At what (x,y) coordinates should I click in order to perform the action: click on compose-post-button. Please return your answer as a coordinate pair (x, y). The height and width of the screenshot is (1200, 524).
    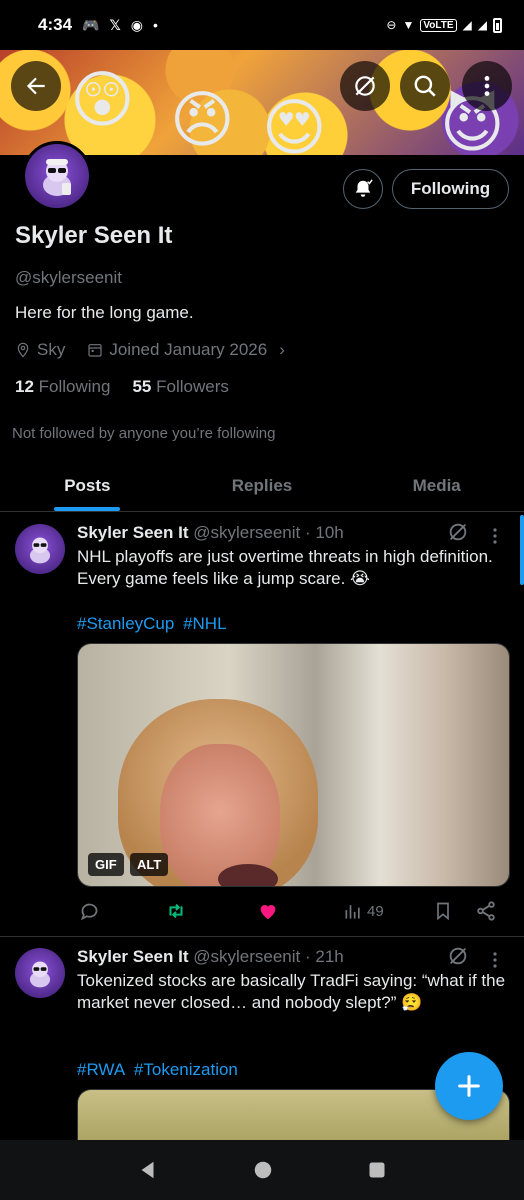
    Looking at the image, I should click on (469, 1086).